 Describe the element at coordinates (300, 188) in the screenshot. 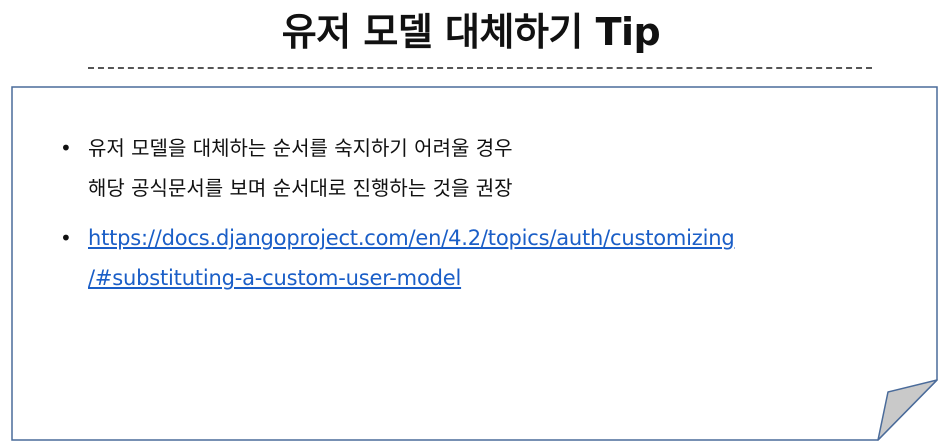

I see `advice-line-2: 해당 공식문서를 보며 순서대로 진행하는 것을 권장` at that location.